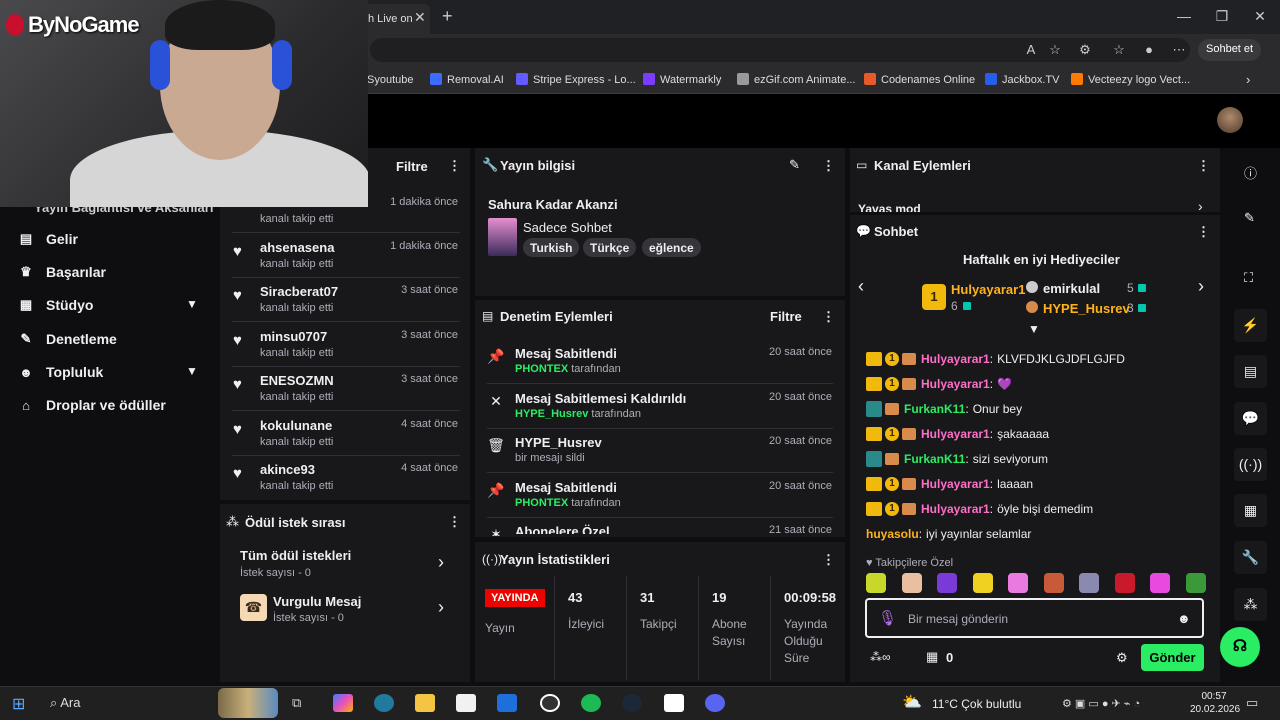 This screenshot has width=1280, height=720. What do you see at coordinates (591, 703) in the screenshot?
I see `spotify-icon` at bounding box center [591, 703].